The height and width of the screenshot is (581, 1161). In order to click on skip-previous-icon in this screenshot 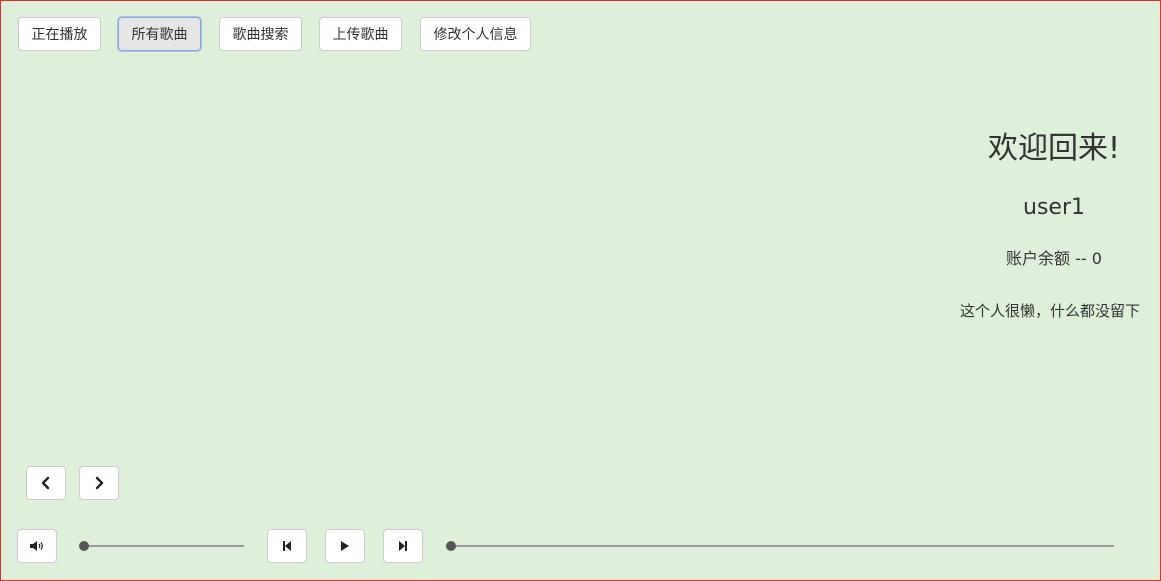, I will do `click(287, 546)`.